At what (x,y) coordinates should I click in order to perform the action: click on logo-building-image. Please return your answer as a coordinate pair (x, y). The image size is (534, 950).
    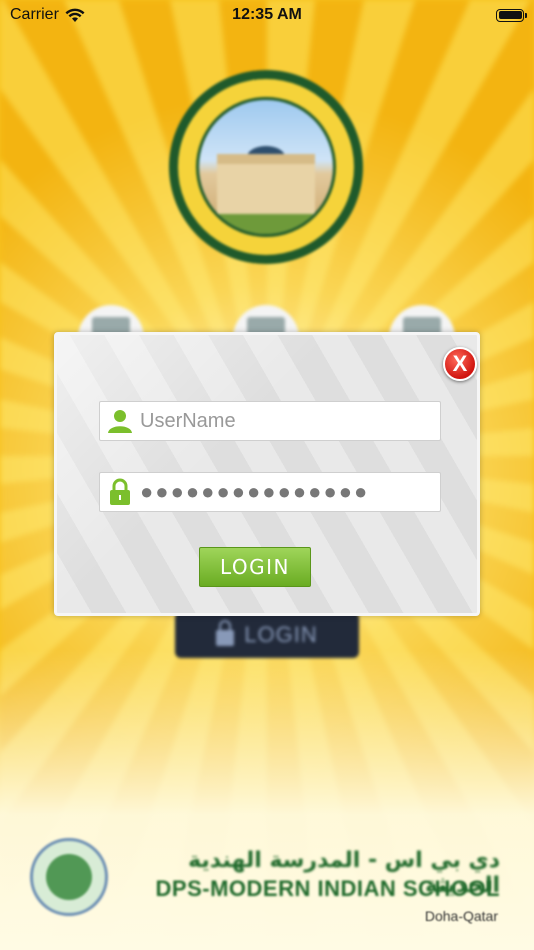
    Looking at the image, I should click on (266, 167).